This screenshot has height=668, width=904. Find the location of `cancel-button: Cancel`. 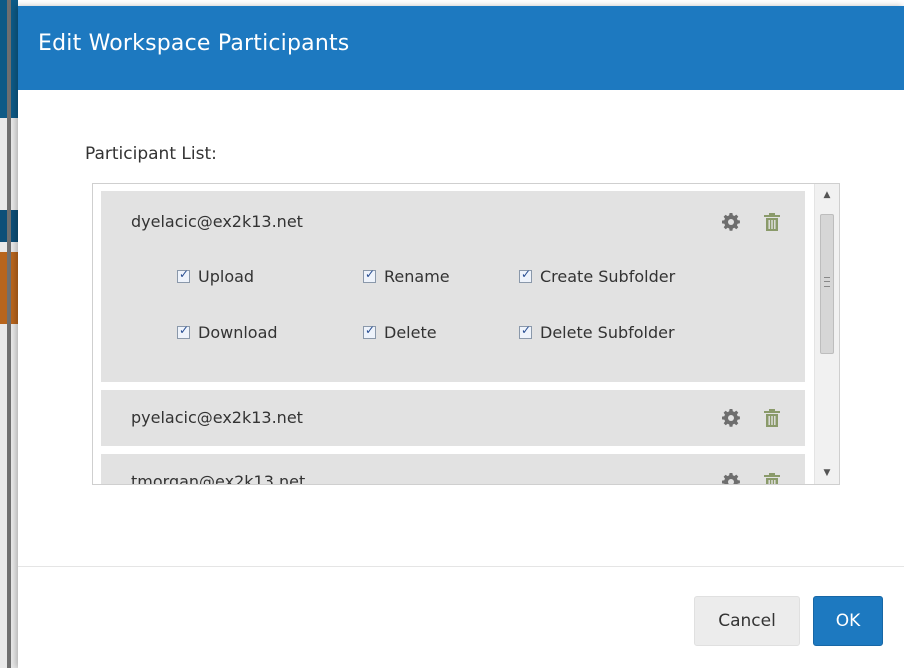

cancel-button: Cancel is located at coordinates (747, 621).